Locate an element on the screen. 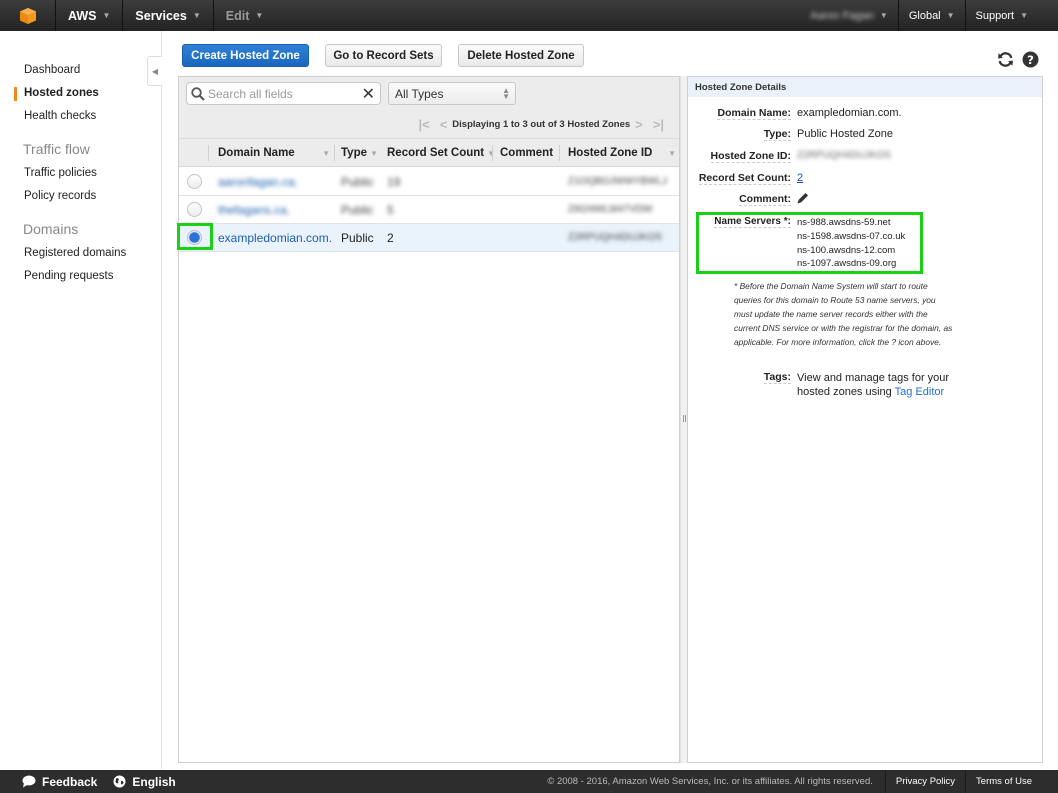 This screenshot has height=793, width=1058. domain-name-label: Domain Name: is located at coordinates (754, 113).